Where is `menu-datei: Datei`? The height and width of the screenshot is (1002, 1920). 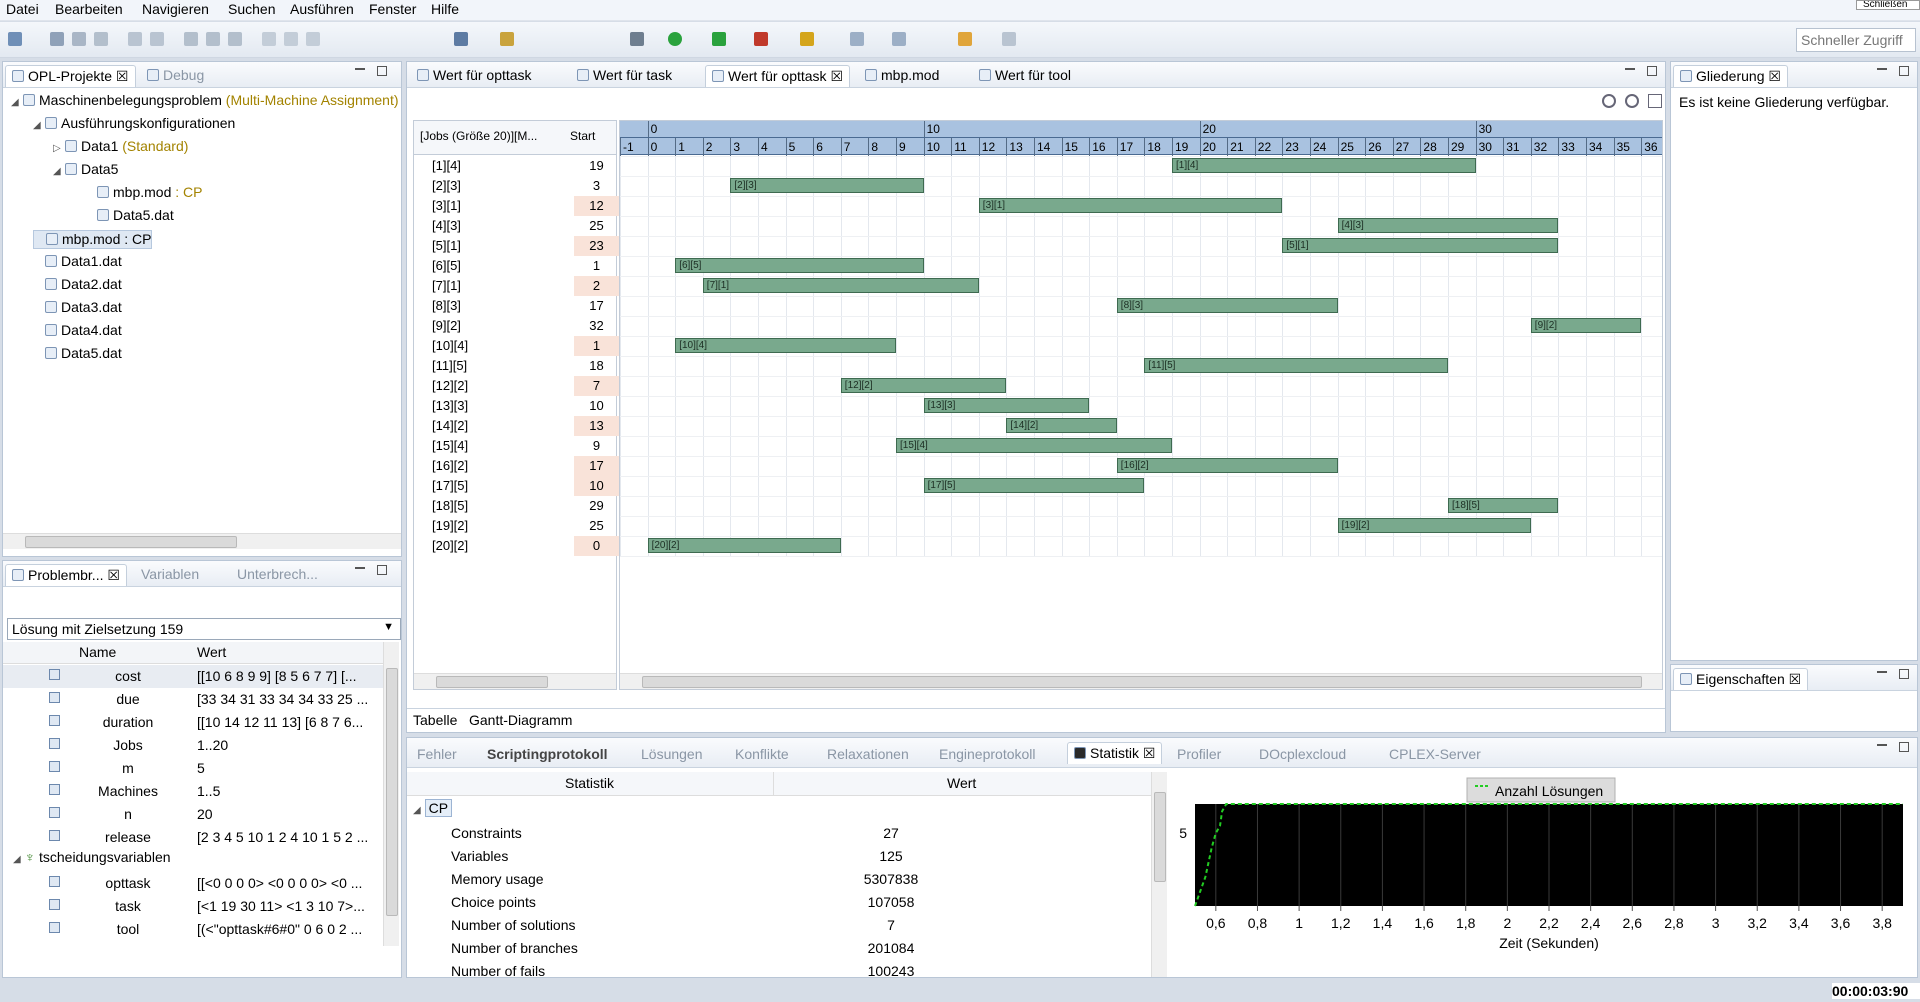 menu-datei: Datei is located at coordinates (22, 9).